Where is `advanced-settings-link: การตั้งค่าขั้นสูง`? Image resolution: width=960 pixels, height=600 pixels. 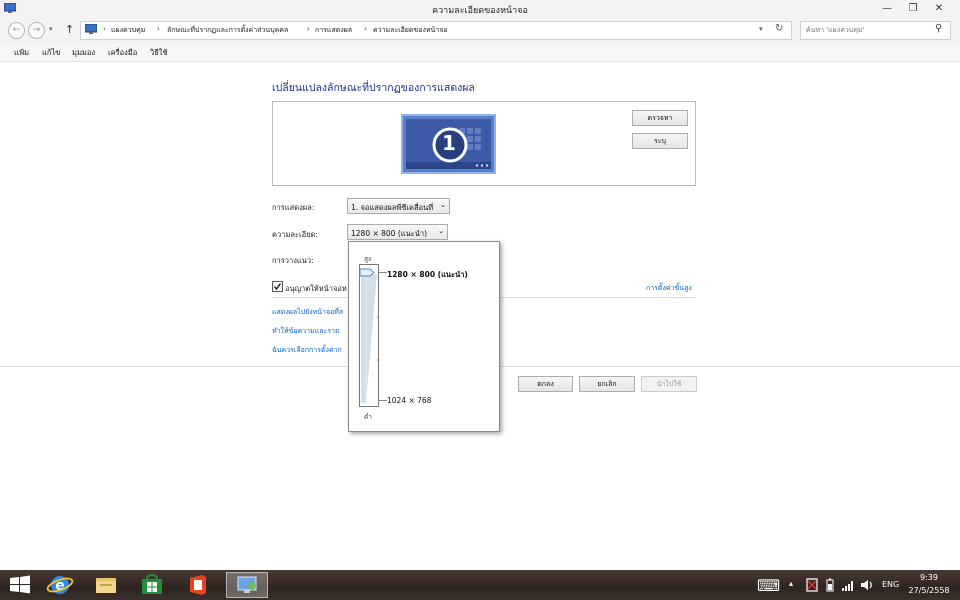 advanced-settings-link: การตั้งค่าขั้นสูง is located at coordinates (669, 288).